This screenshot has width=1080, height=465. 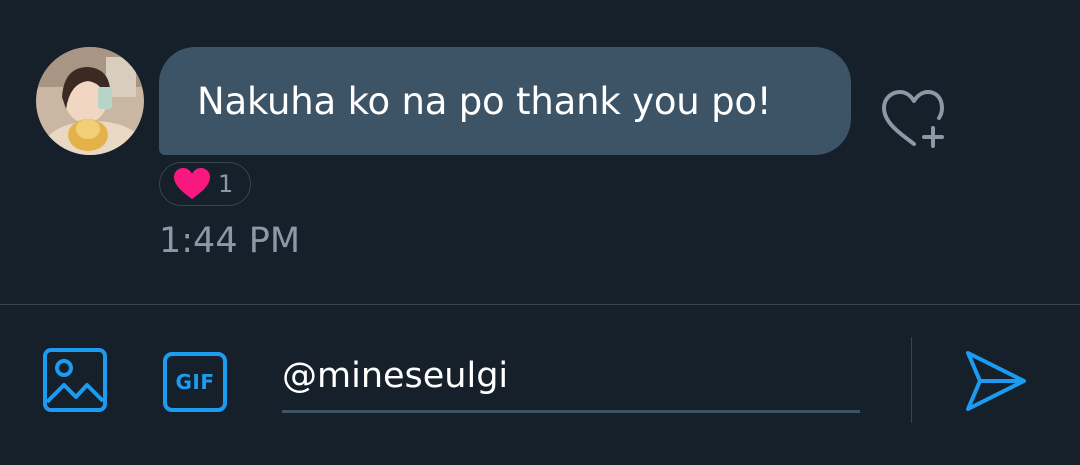 I want to click on image-icon, so click(x=75, y=380).